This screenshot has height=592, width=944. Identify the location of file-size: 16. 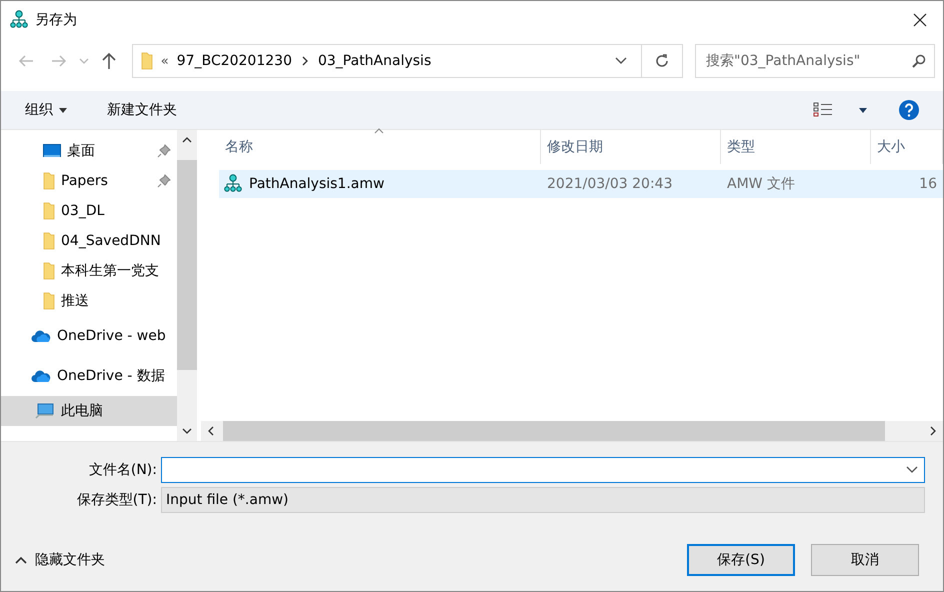
(928, 184).